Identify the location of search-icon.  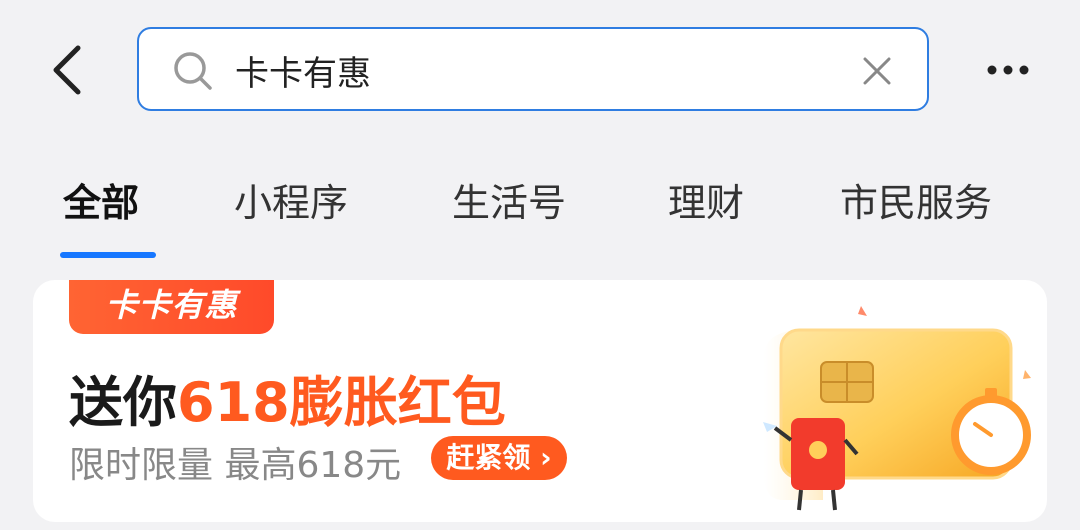
(193, 71).